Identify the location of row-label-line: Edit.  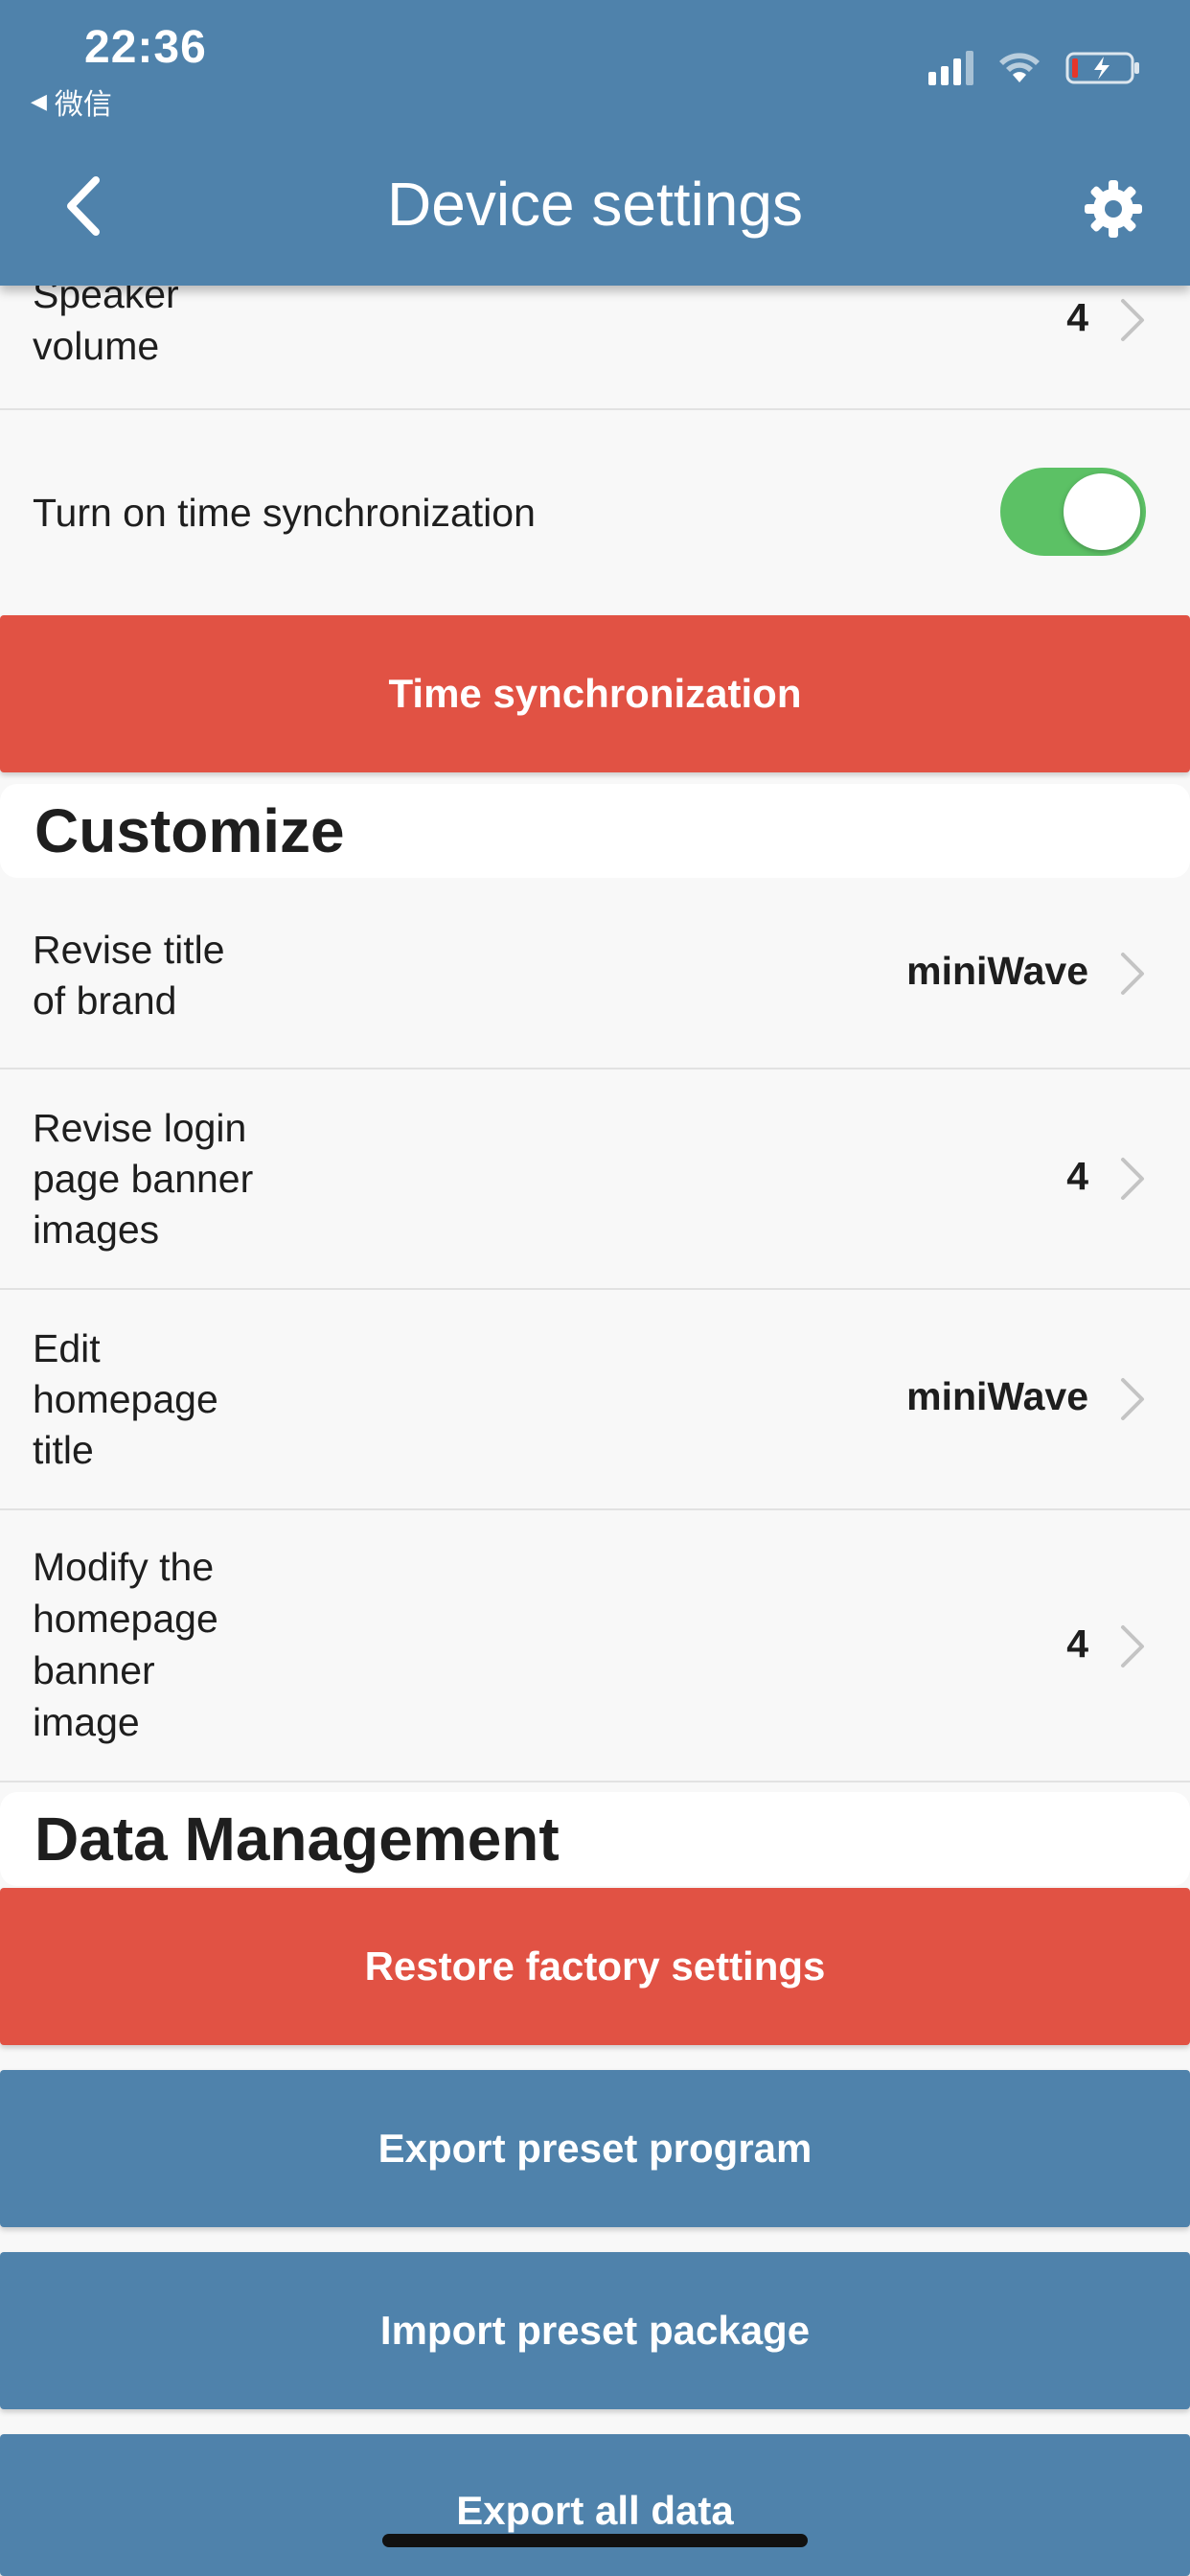
(67, 1348).